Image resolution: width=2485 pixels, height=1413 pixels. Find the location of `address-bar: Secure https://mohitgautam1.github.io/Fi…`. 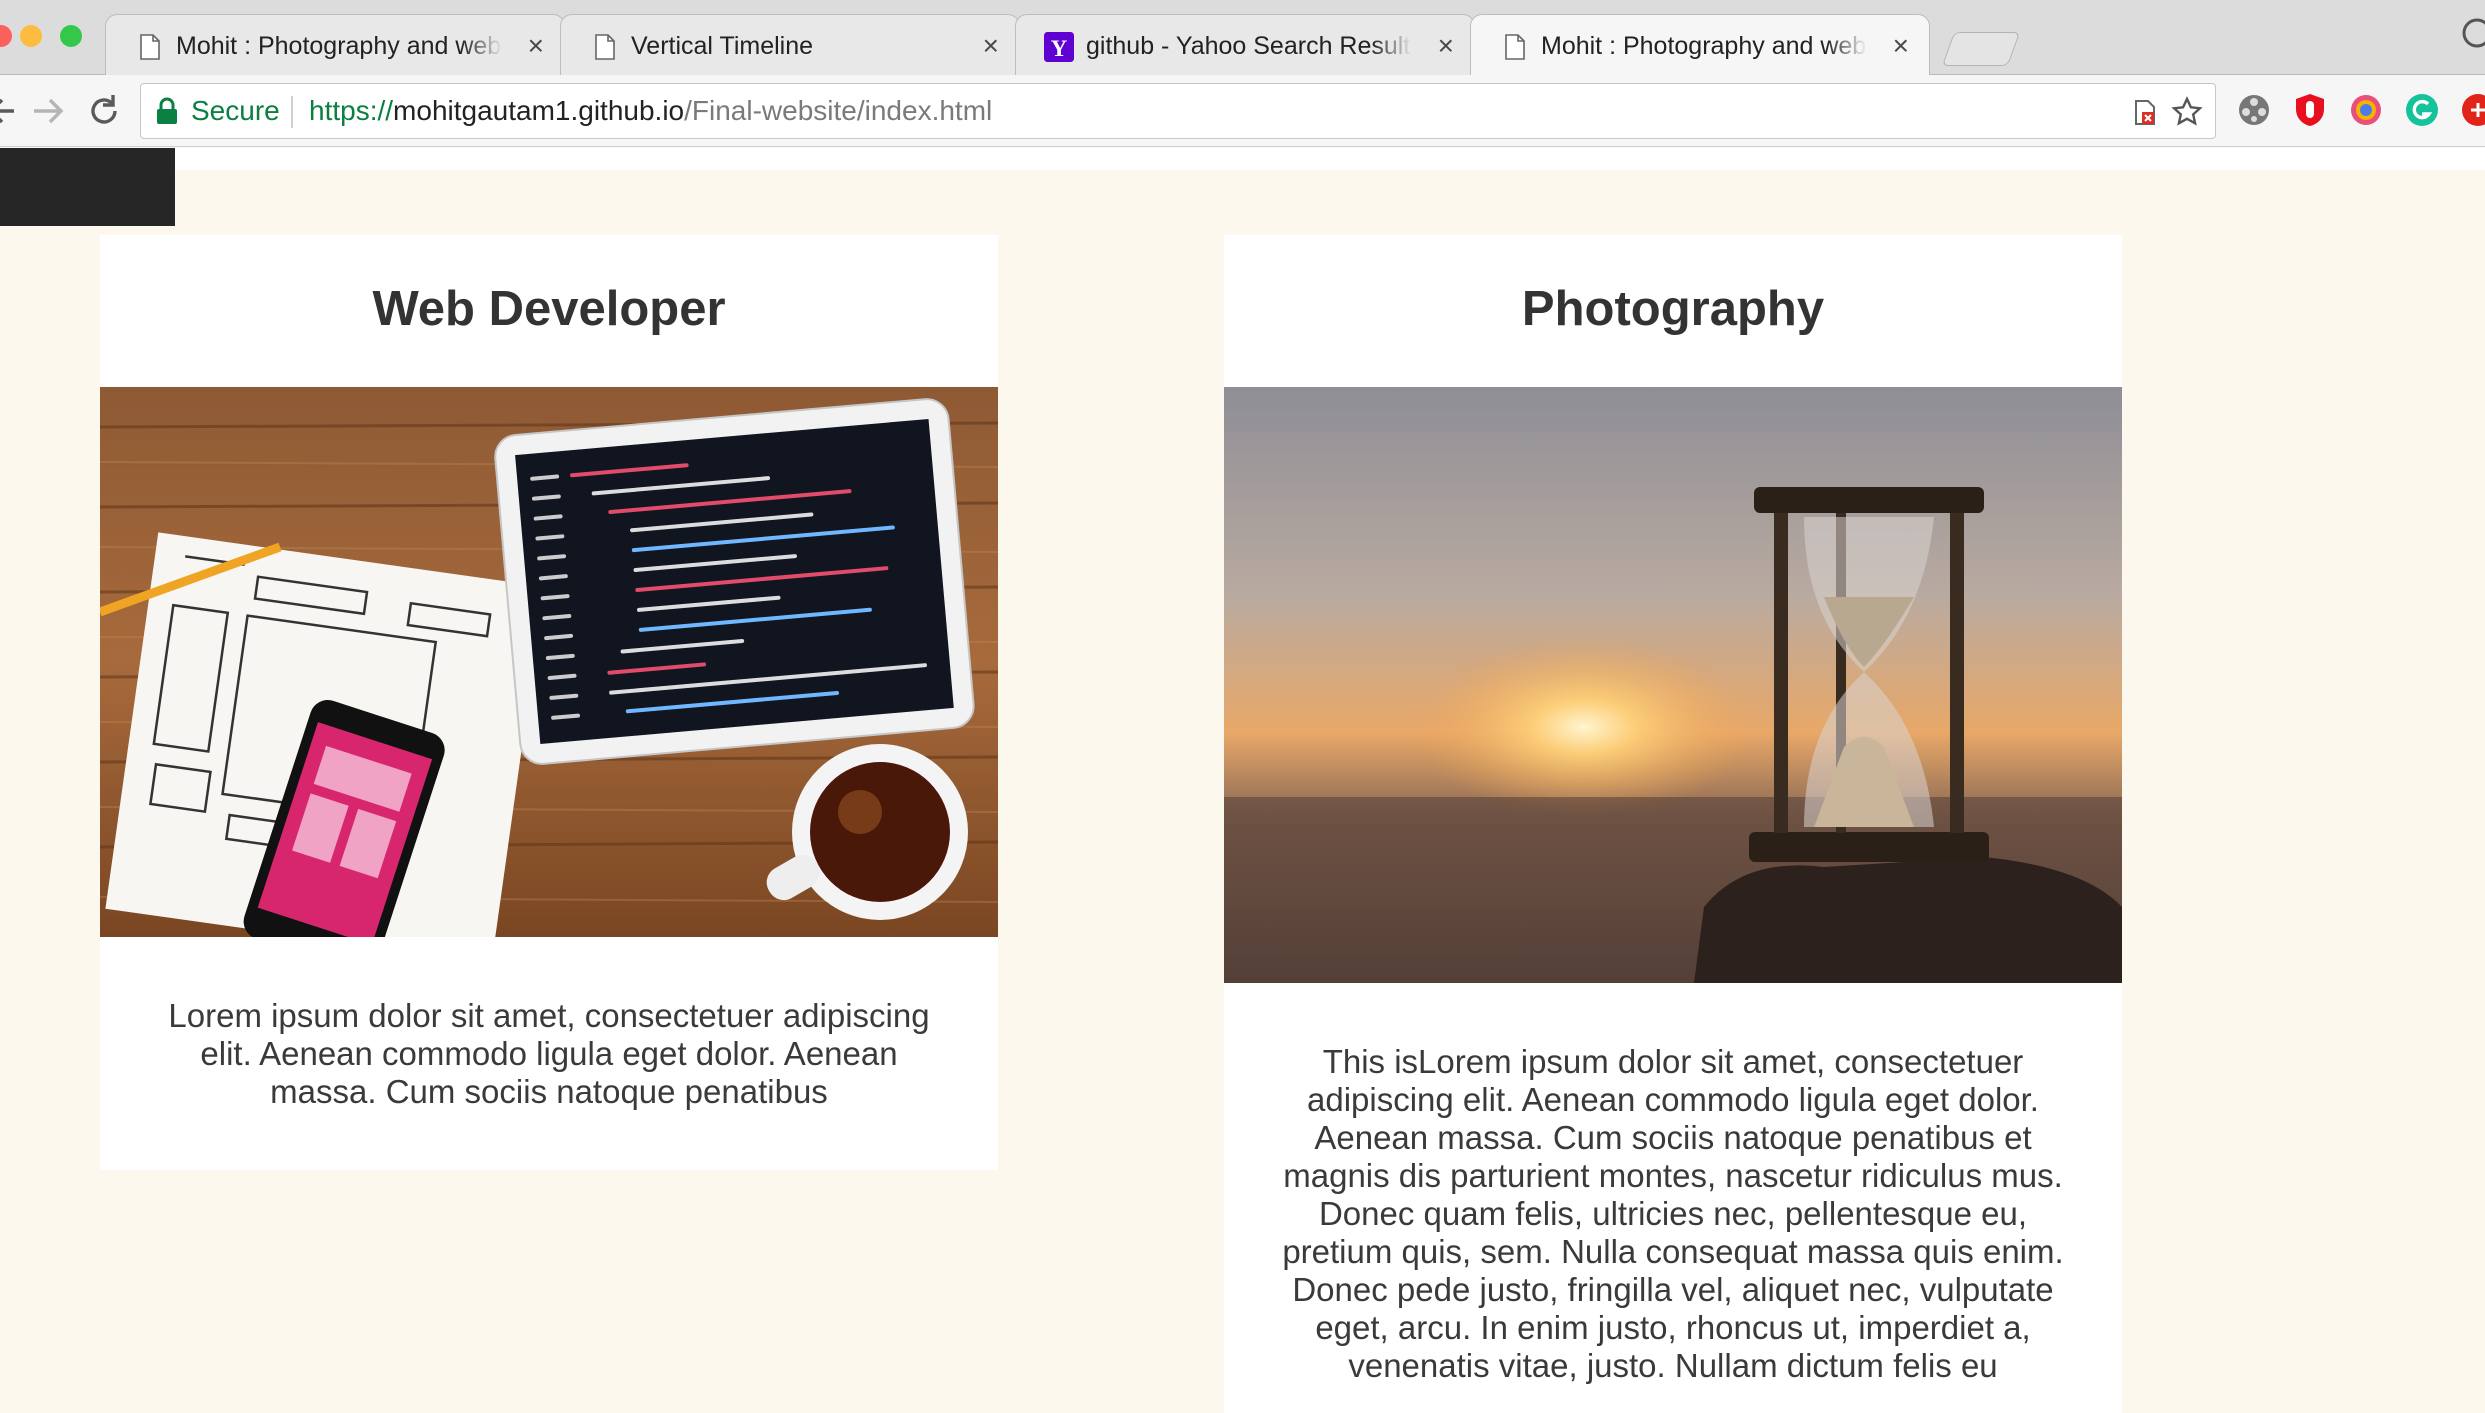

address-bar: Secure https://mohitgautam1.github.io/Fi… is located at coordinates (1178, 111).